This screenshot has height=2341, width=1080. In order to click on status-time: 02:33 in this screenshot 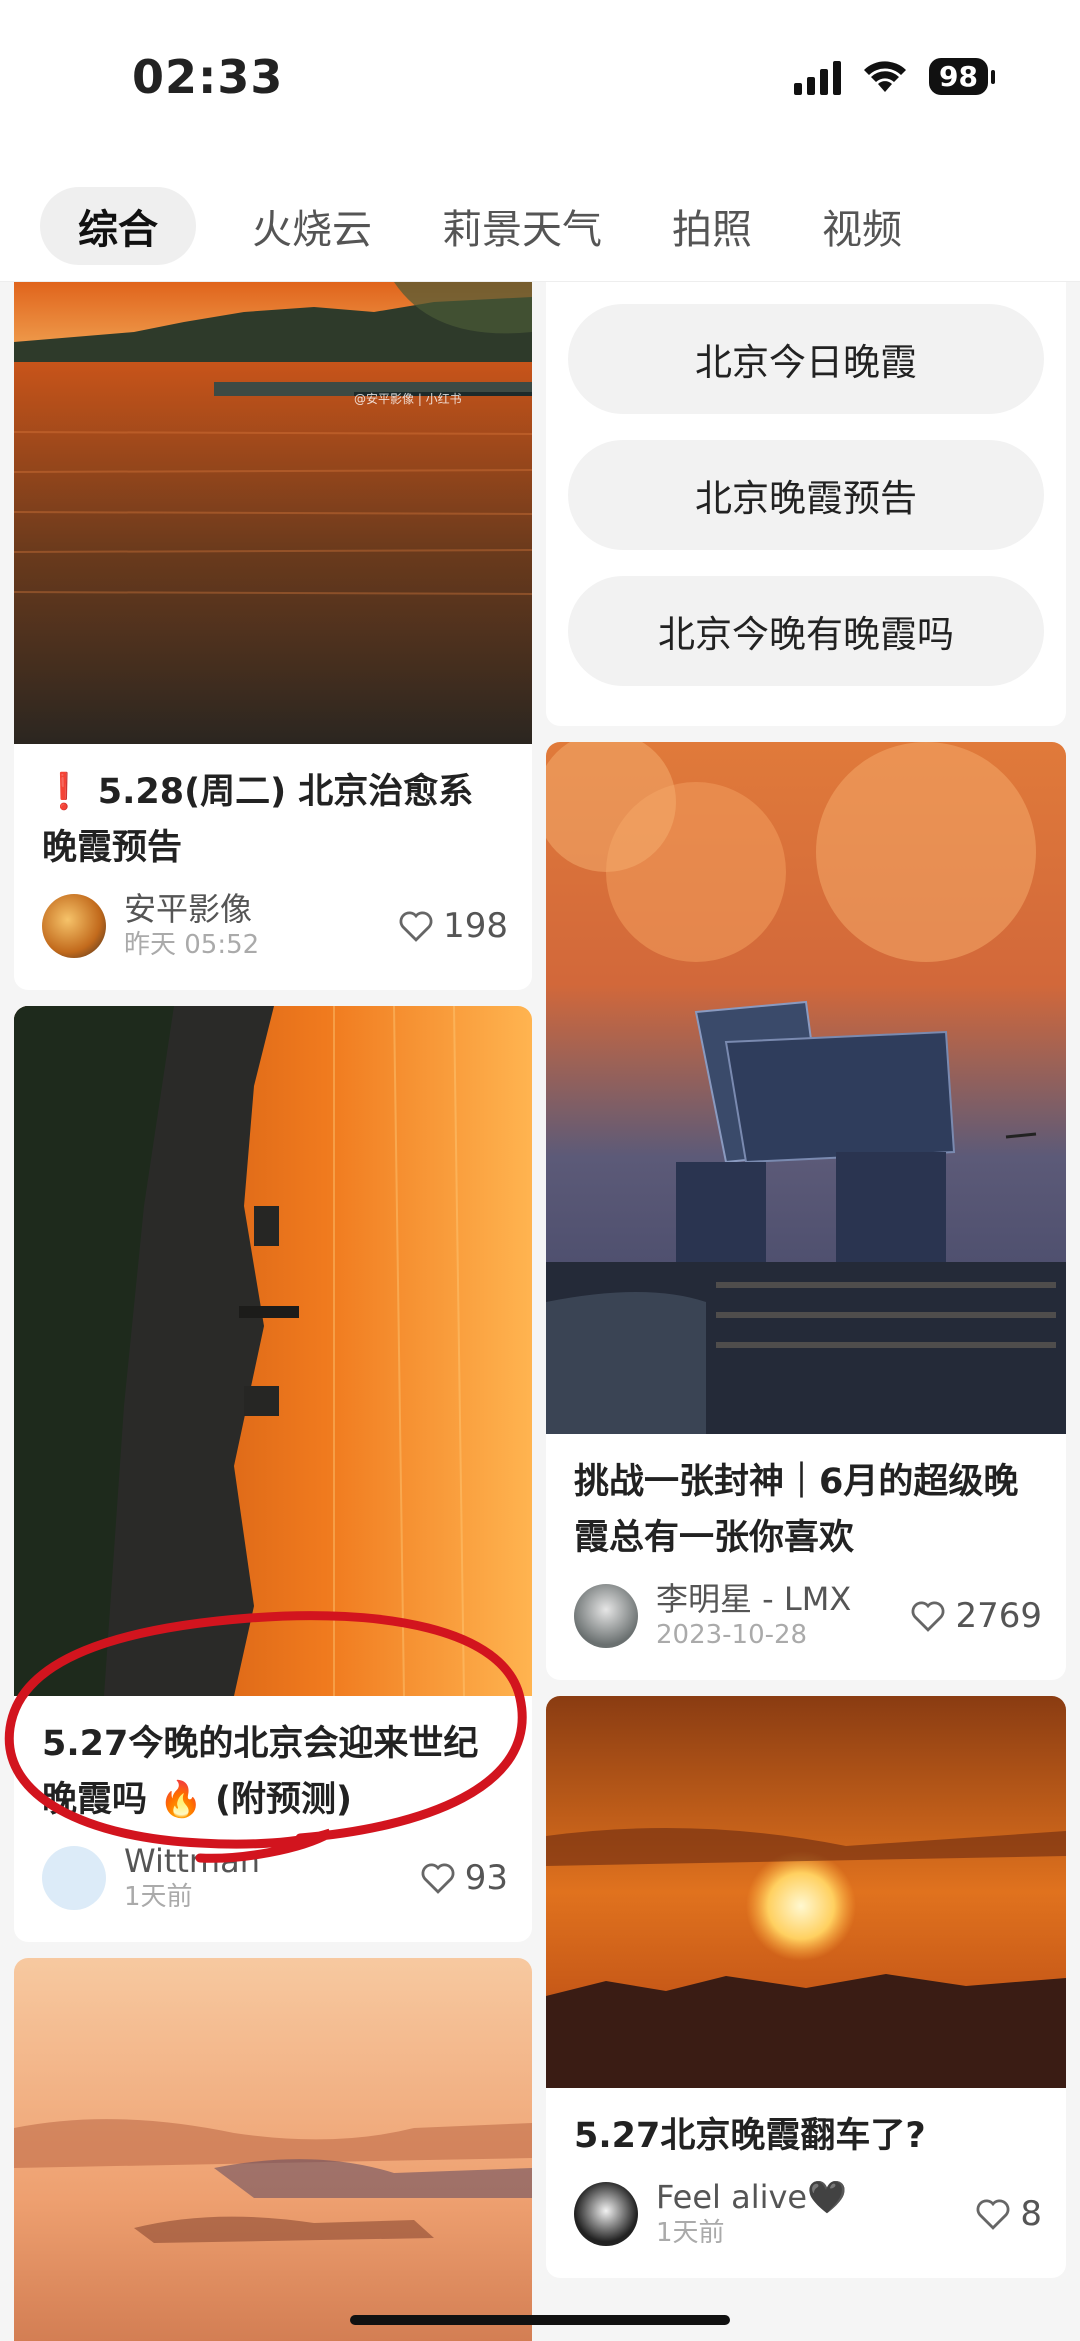, I will do `click(208, 77)`.